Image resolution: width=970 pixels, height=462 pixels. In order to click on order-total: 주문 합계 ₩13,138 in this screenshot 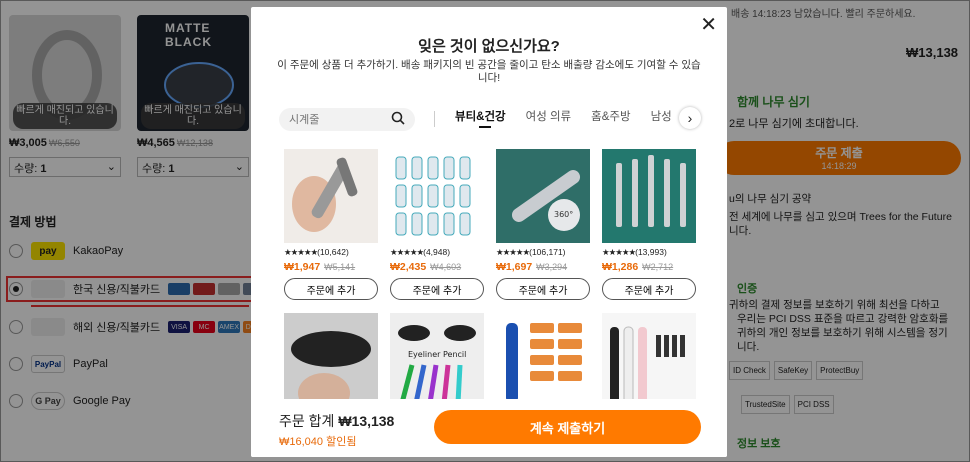, I will do `click(337, 421)`.